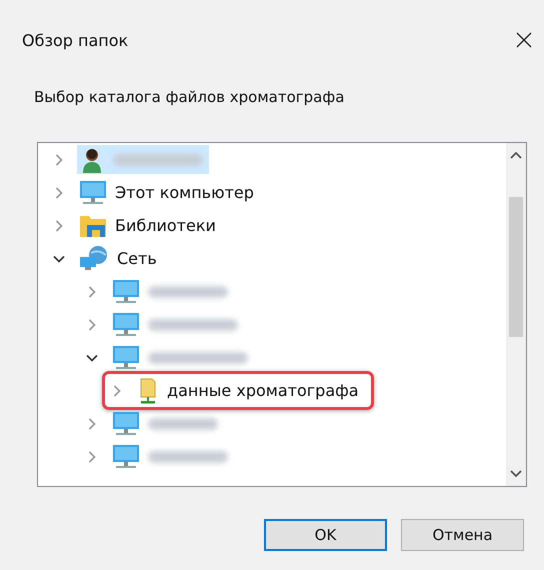 The height and width of the screenshot is (570, 544). I want to click on prompt-text: Выбор каталога файлов хроматографа, so click(189, 97).